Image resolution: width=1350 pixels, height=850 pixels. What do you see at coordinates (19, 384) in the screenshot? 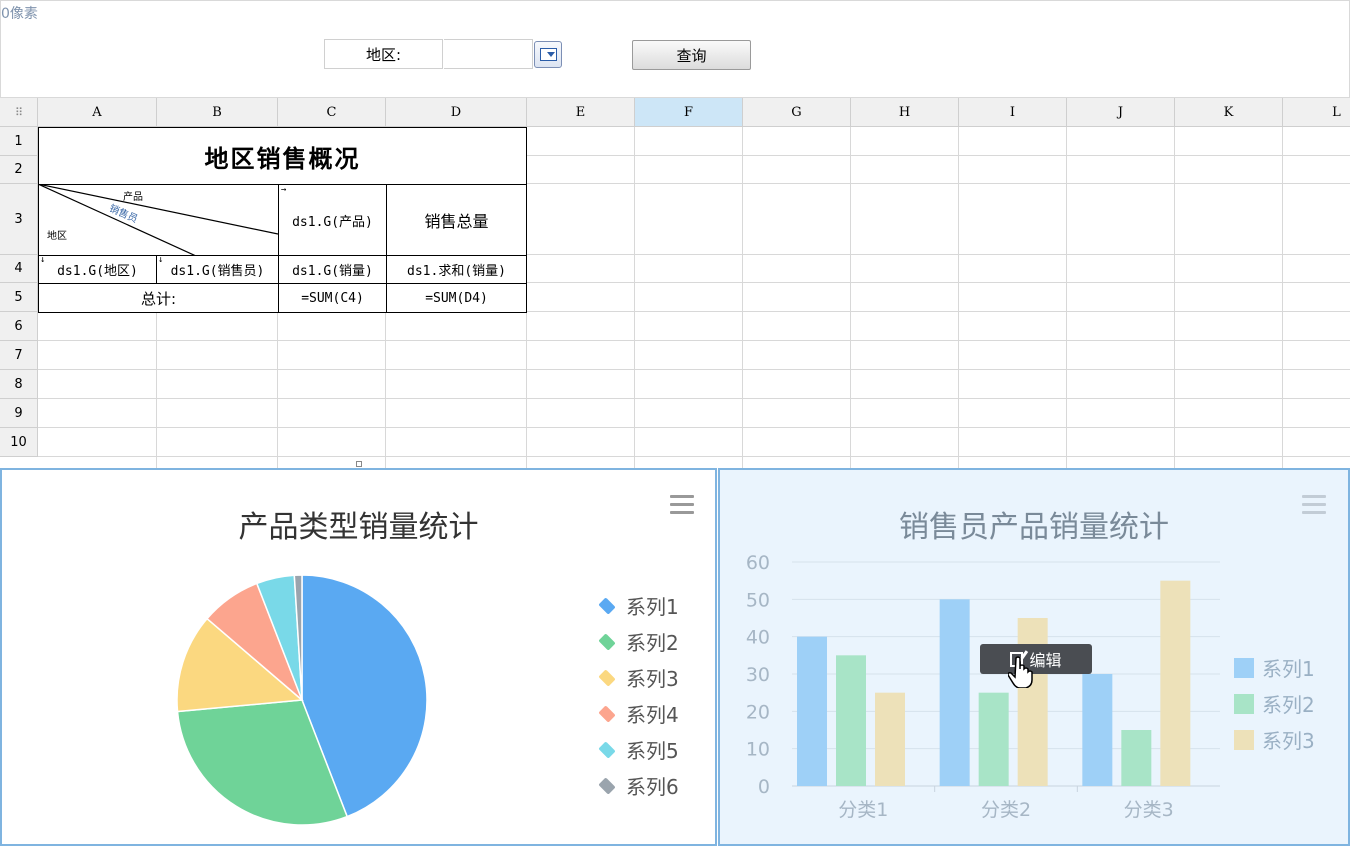
I see `row-header: 8` at bounding box center [19, 384].